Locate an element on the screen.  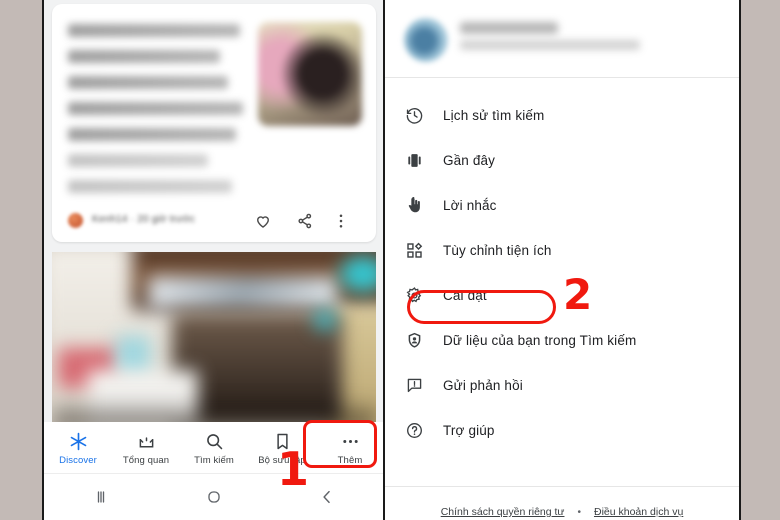
android-system-nav is located at coordinates (214, 496).